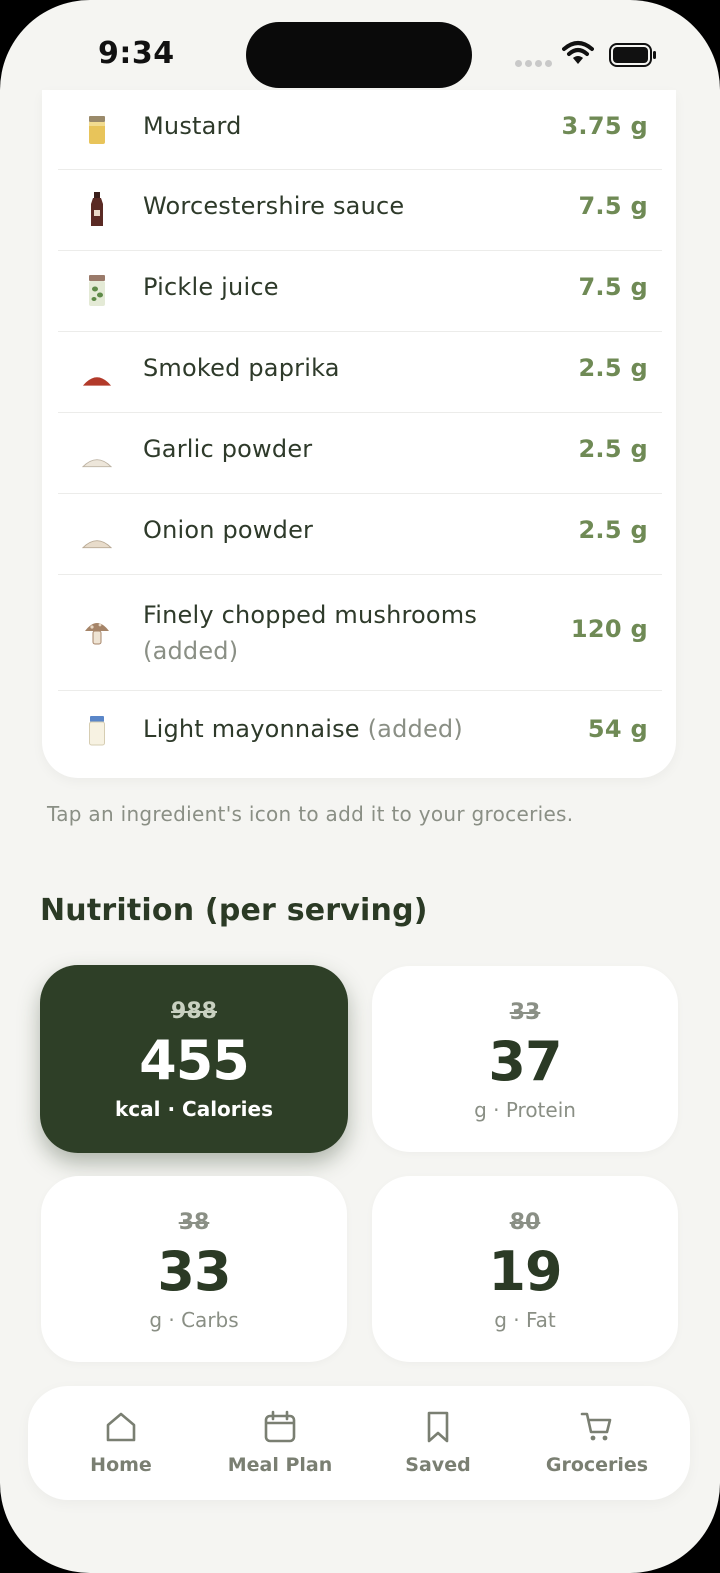  I want to click on mustard-jar-icon, so click(97, 130).